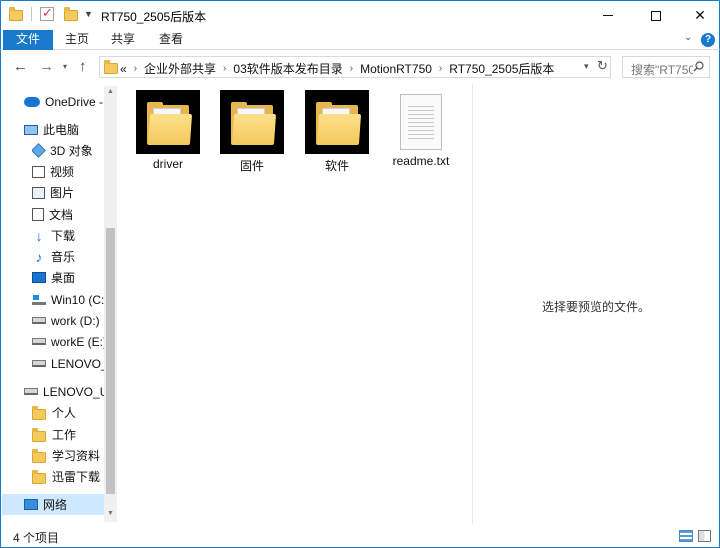  I want to click on breadcrumb-item: 企业外部共享, so click(180, 68).